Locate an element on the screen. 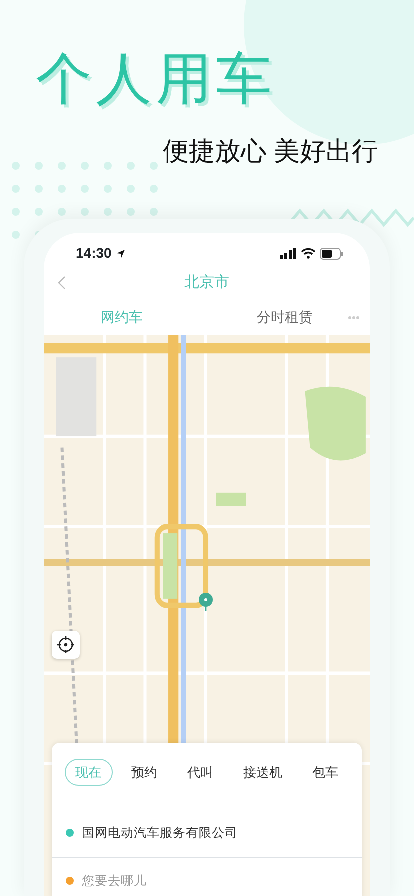  service-option: 预约 is located at coordinates (144, 772).